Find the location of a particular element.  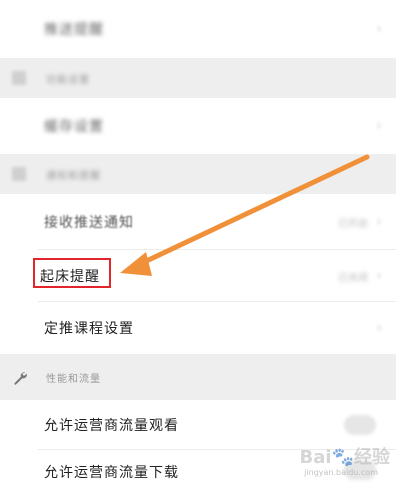

bell-icon is located at coordinates (19, 174).